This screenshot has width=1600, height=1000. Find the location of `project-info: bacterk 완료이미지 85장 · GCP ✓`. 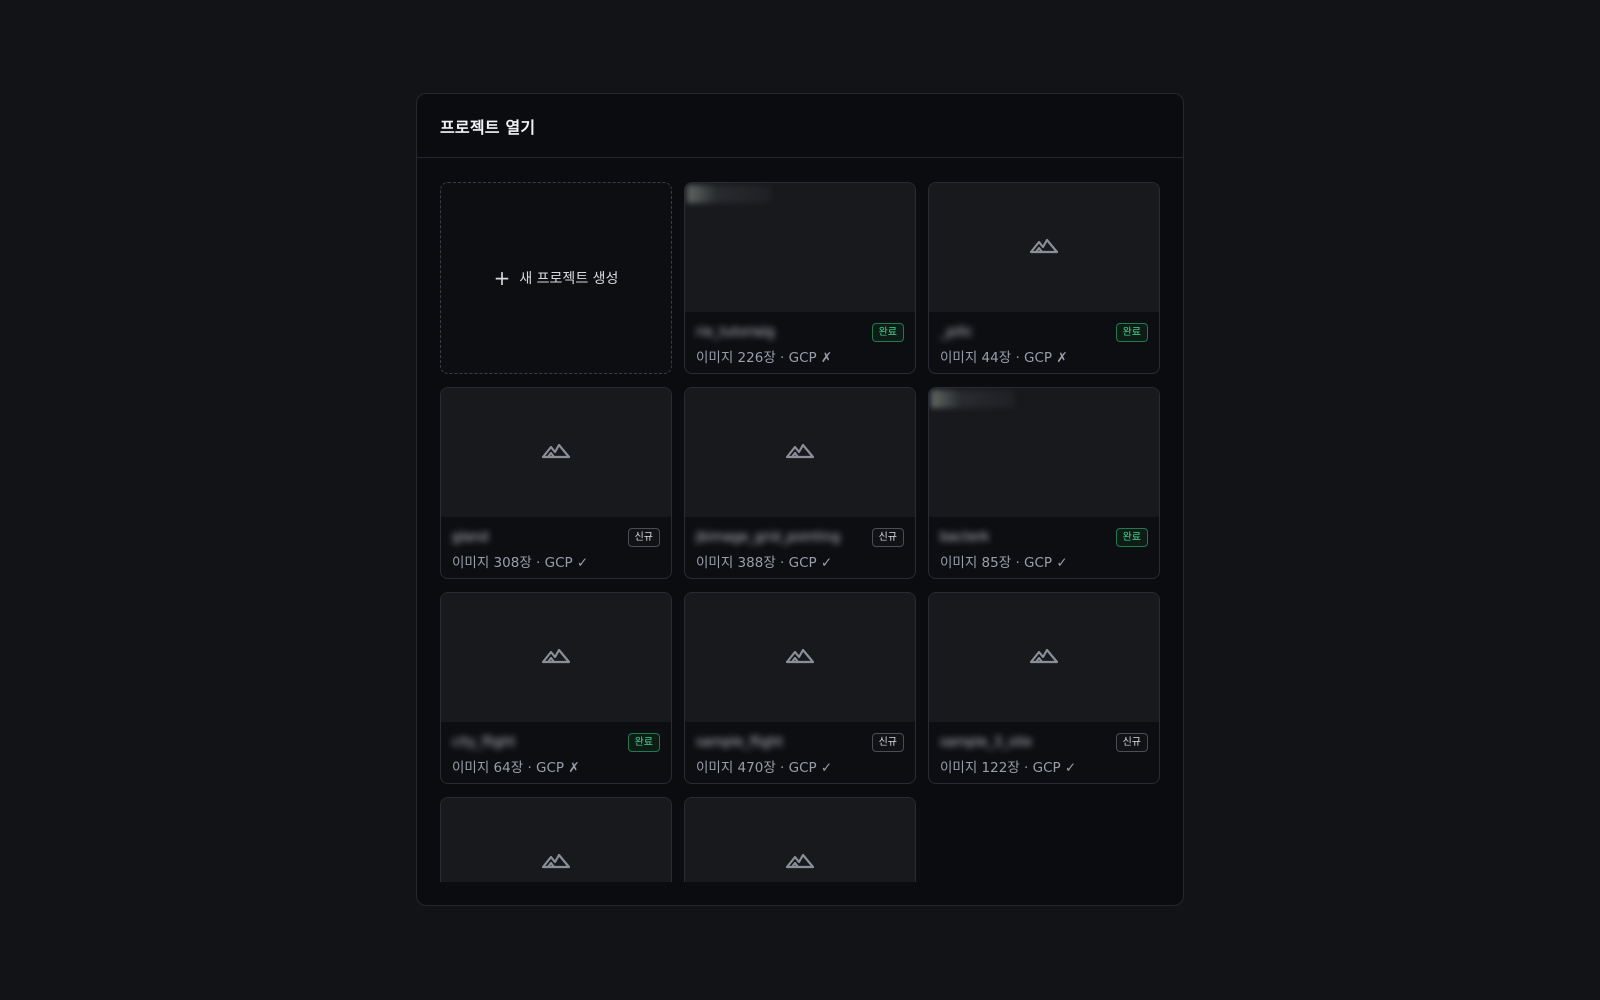

project-info: bacterk 완료이미지 85장 · GCP ✓ is located at coordinates (1044, 549).